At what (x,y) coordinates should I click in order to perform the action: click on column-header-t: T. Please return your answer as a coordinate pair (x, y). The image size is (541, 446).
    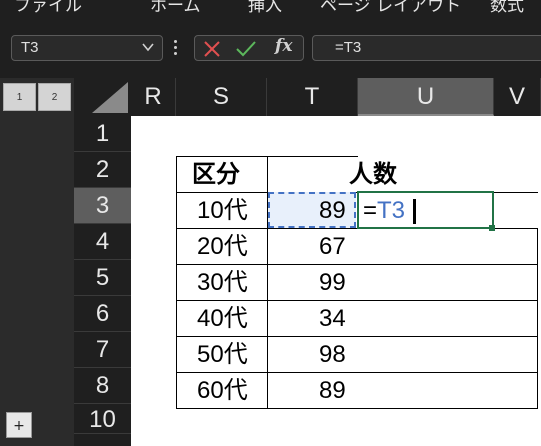
    Looking at the image, I should click on (312, 97).